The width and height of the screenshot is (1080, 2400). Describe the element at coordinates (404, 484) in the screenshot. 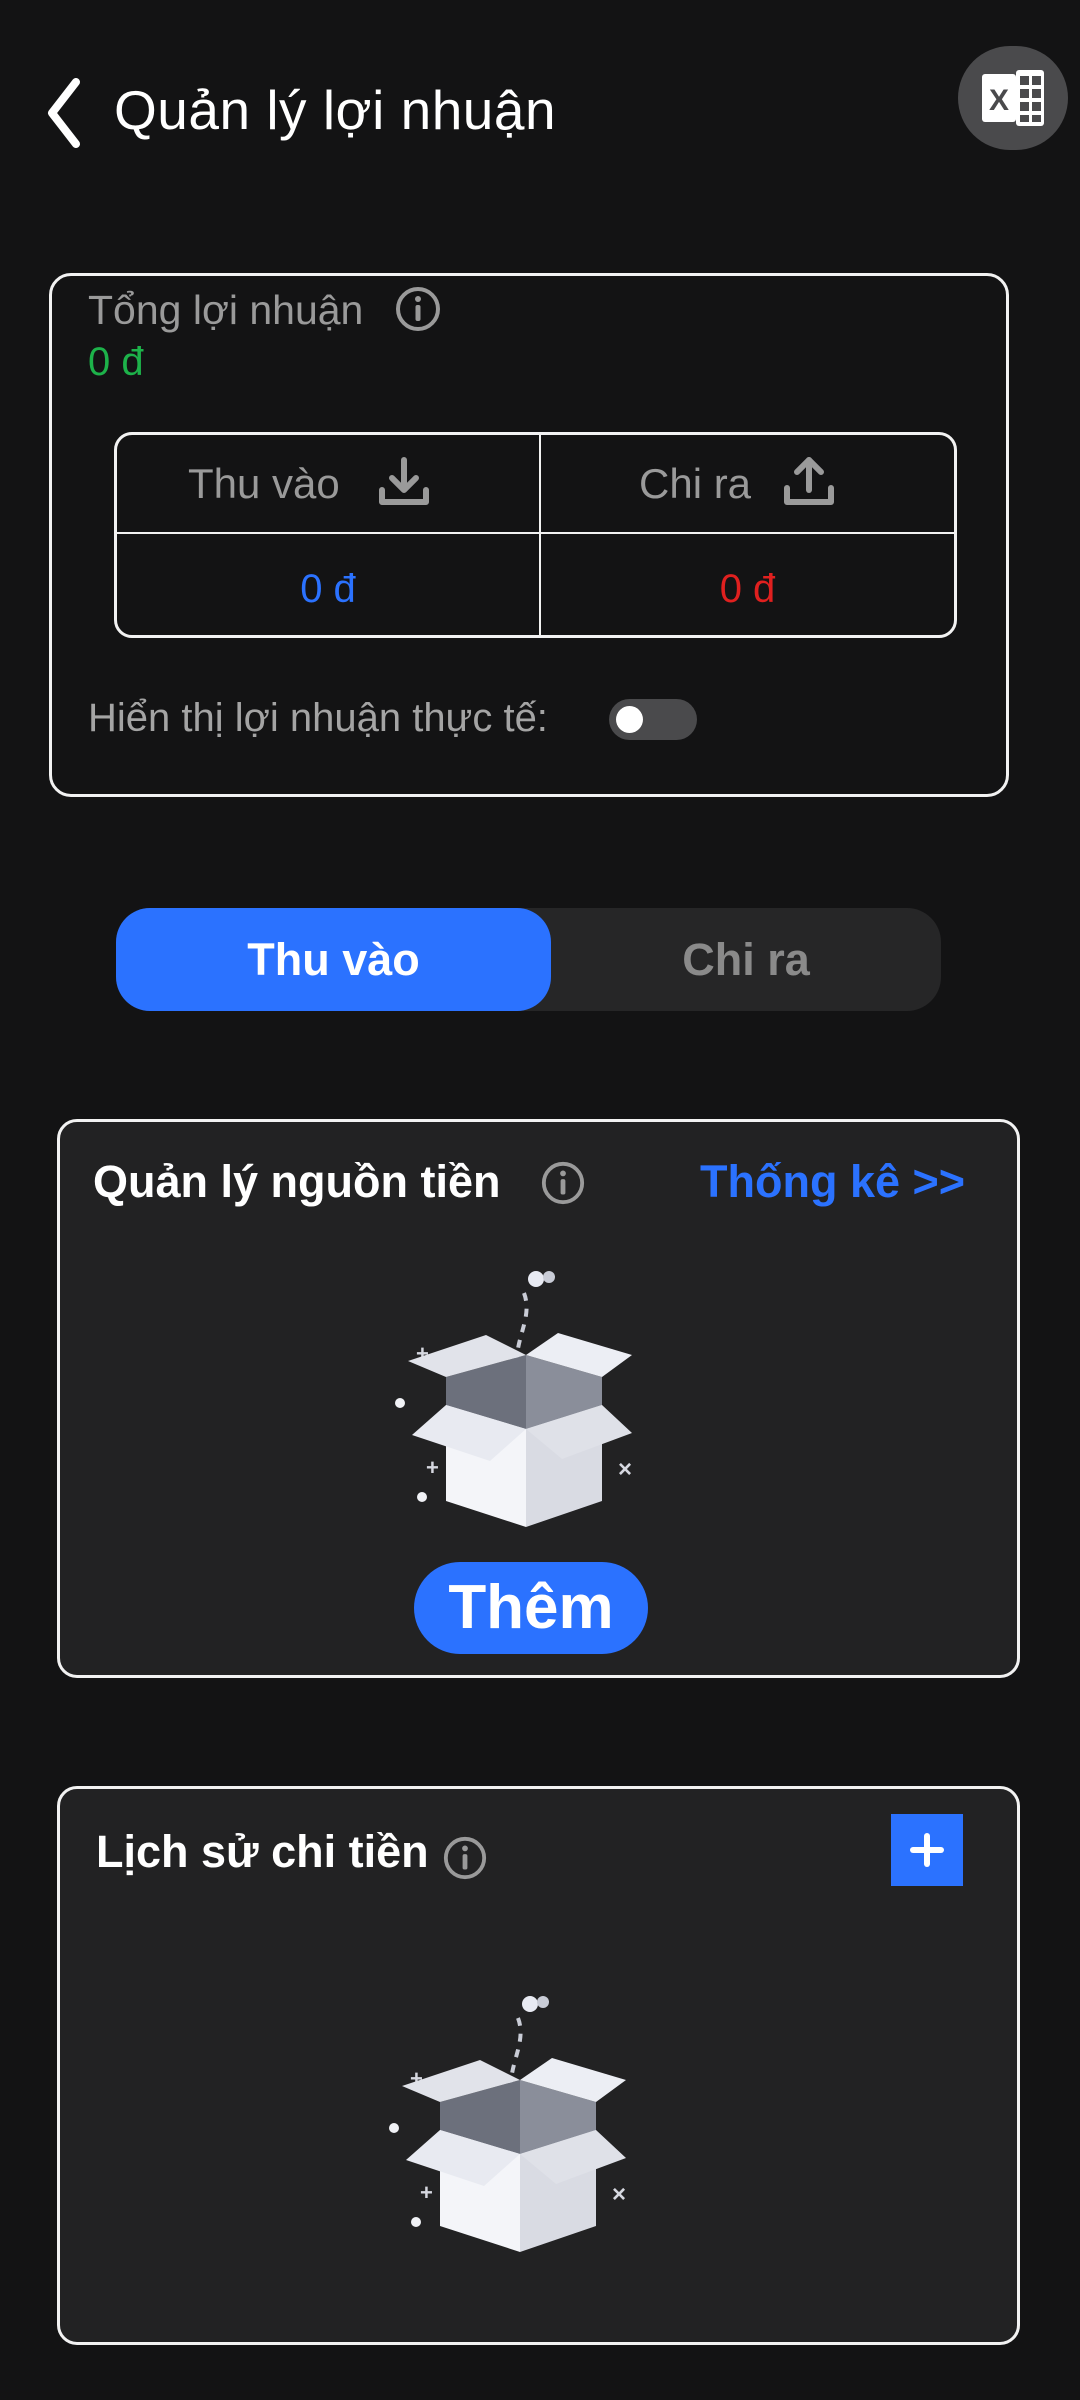

I see `download-icon` at that location.